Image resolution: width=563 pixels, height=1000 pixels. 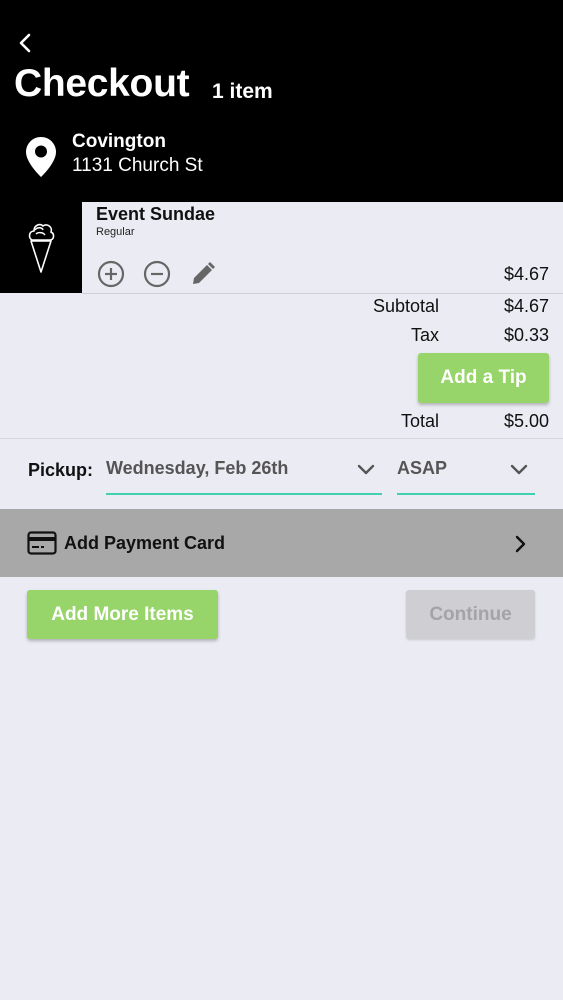 I want to click on location-pin-icon, so click(x=41, y=157).